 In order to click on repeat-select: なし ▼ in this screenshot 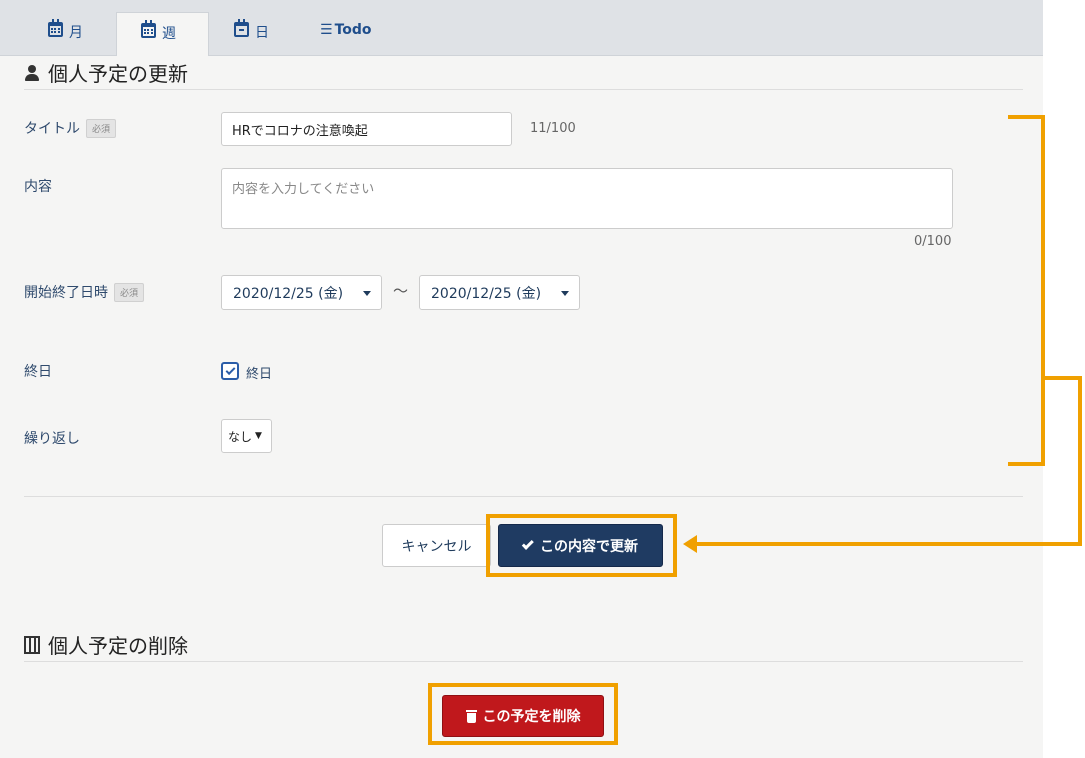, I will do `click(246, 436)`.